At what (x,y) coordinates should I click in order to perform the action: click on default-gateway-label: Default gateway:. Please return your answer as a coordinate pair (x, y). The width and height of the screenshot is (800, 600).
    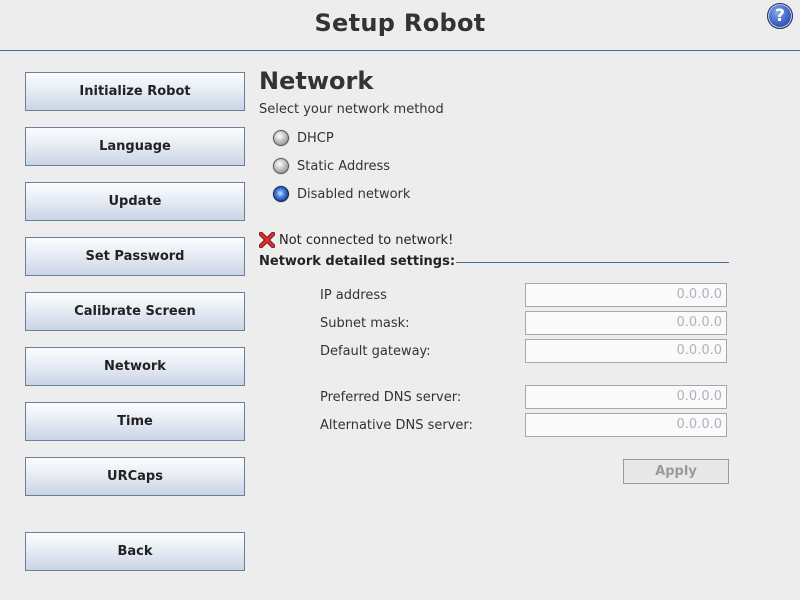
    Looking at the image, I should click on (375, 351).